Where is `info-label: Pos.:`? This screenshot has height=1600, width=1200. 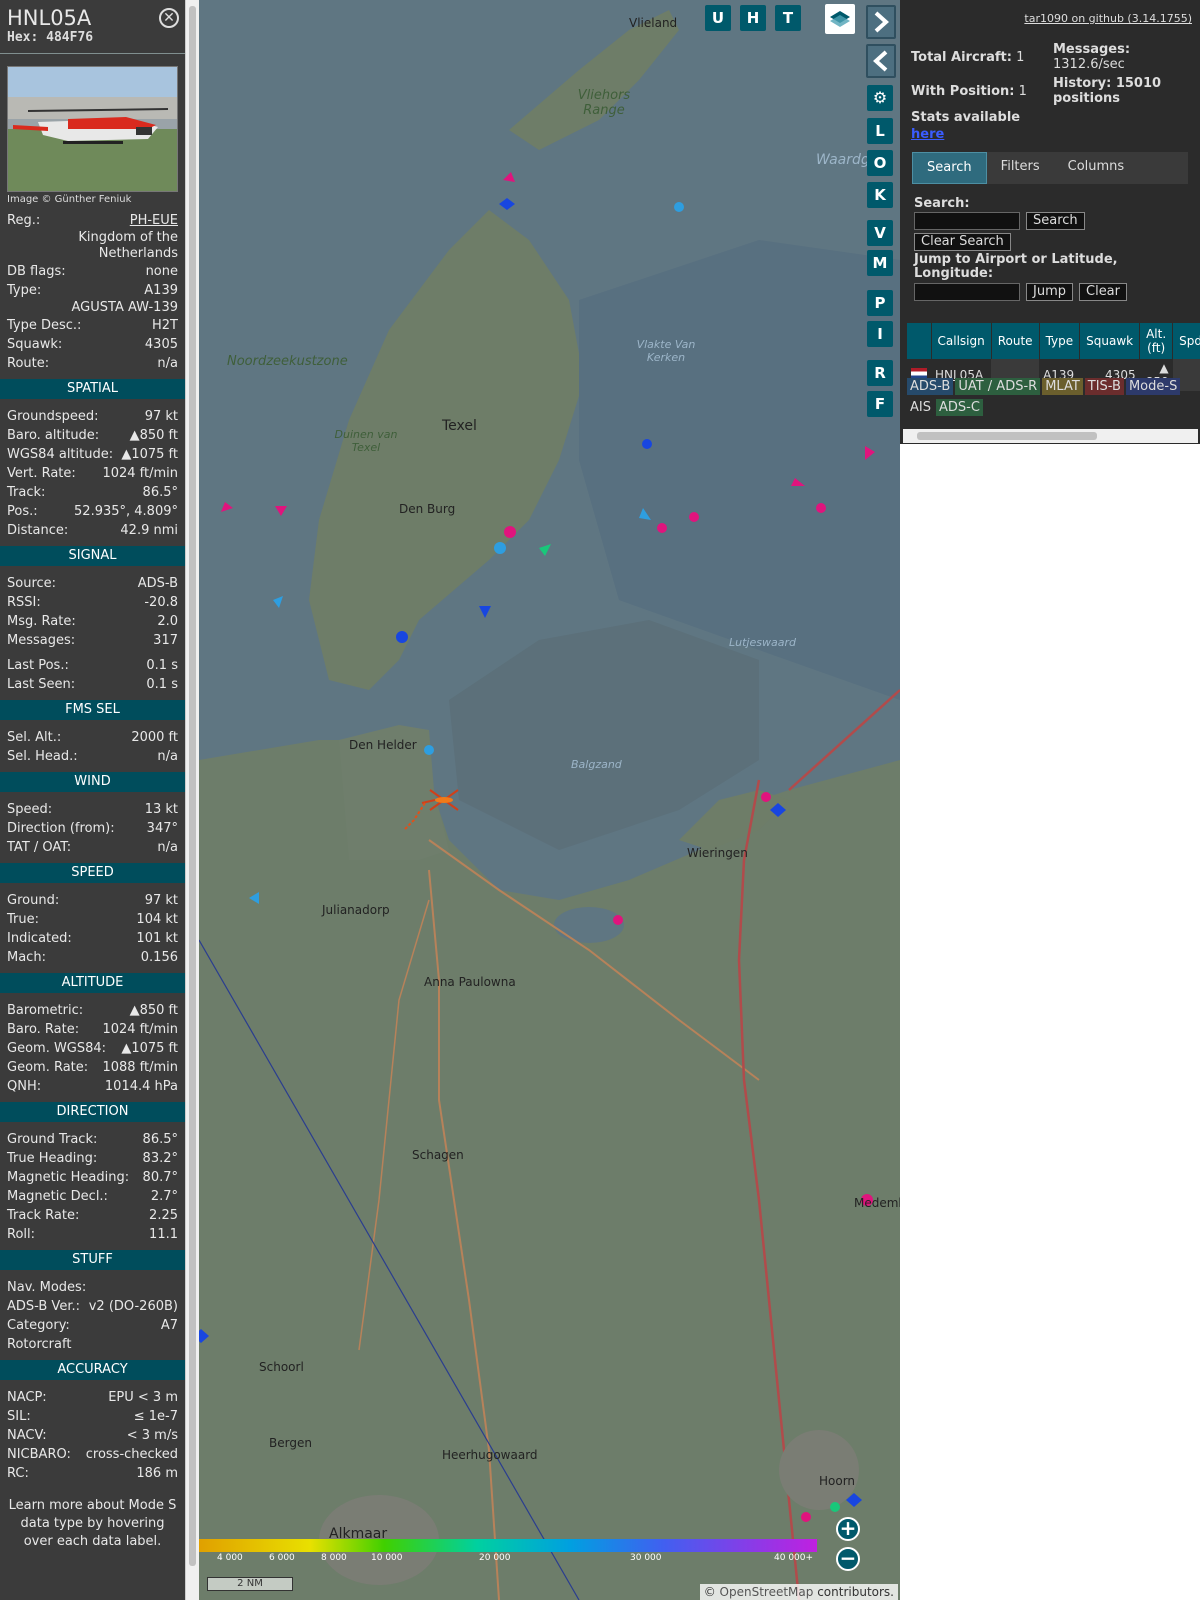
info-label: Pos.: is located at coordinates (22, 511).